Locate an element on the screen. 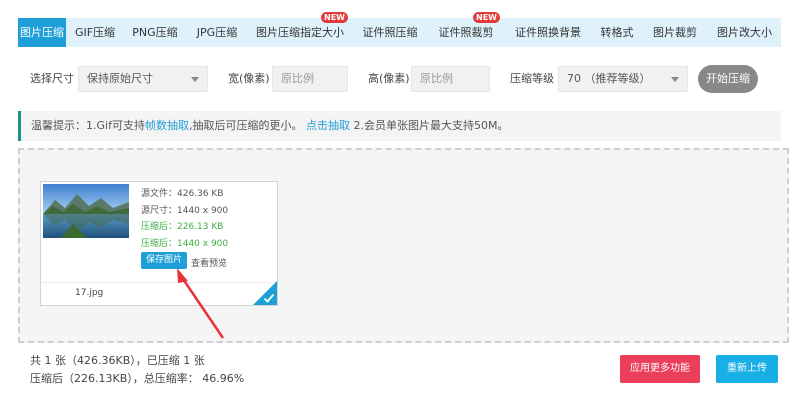 This screenshot has width=800, height=399. tab-label: 证件照压缩 is located at coordinates (390, 32).